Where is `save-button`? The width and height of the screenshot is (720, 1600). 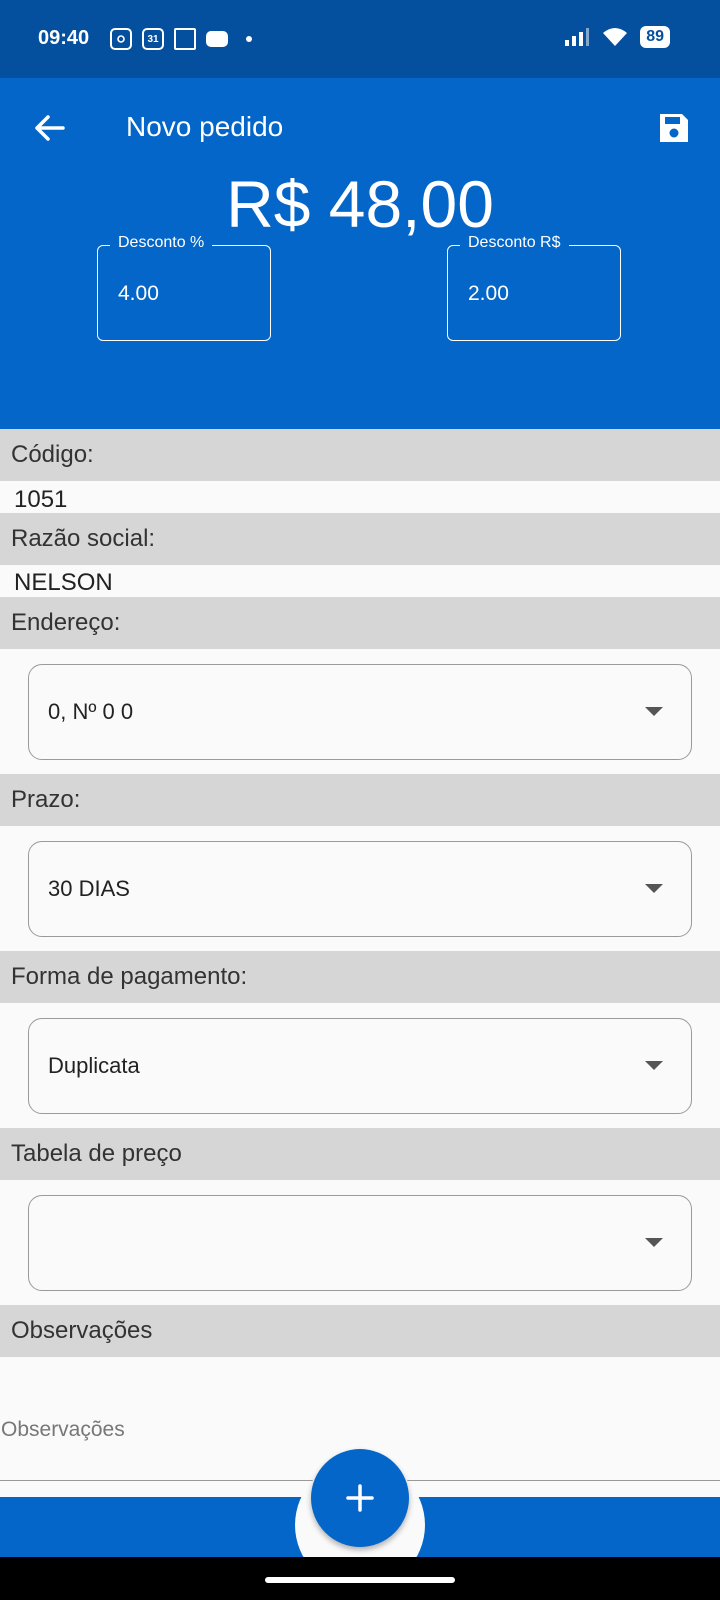 save-button is located at coordinates (674, 128).